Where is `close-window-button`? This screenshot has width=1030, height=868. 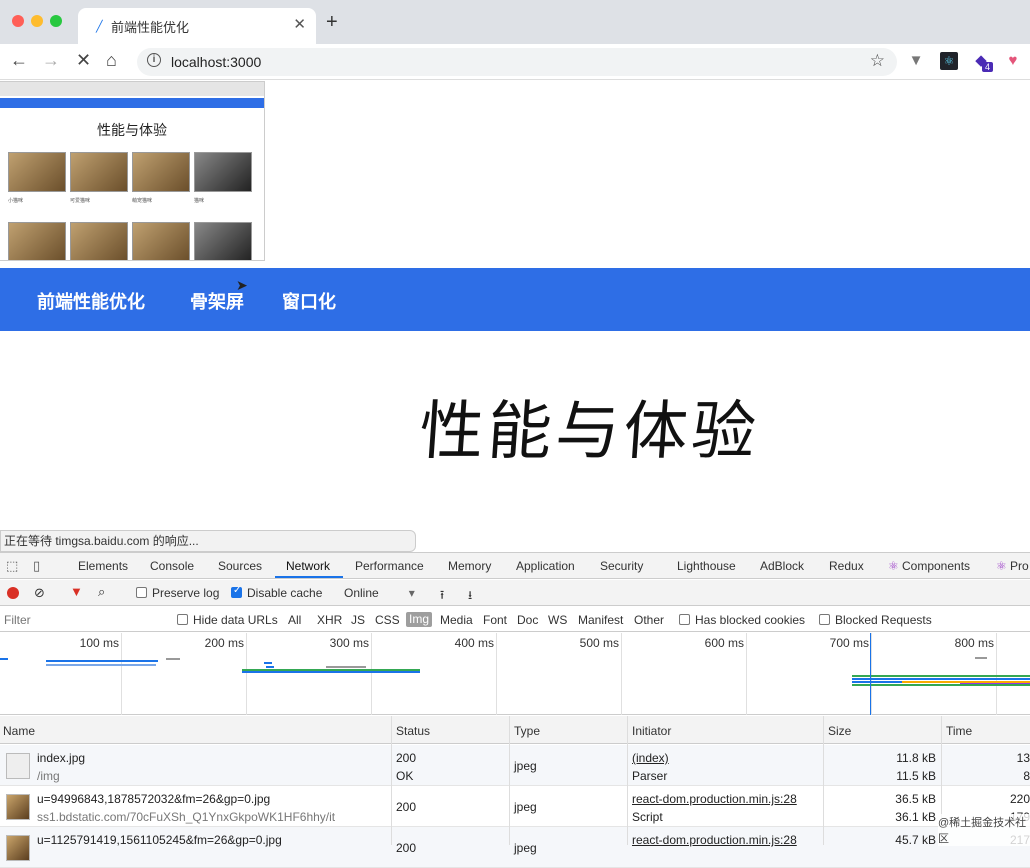 close-window-button is located at coordinates (18, 21).